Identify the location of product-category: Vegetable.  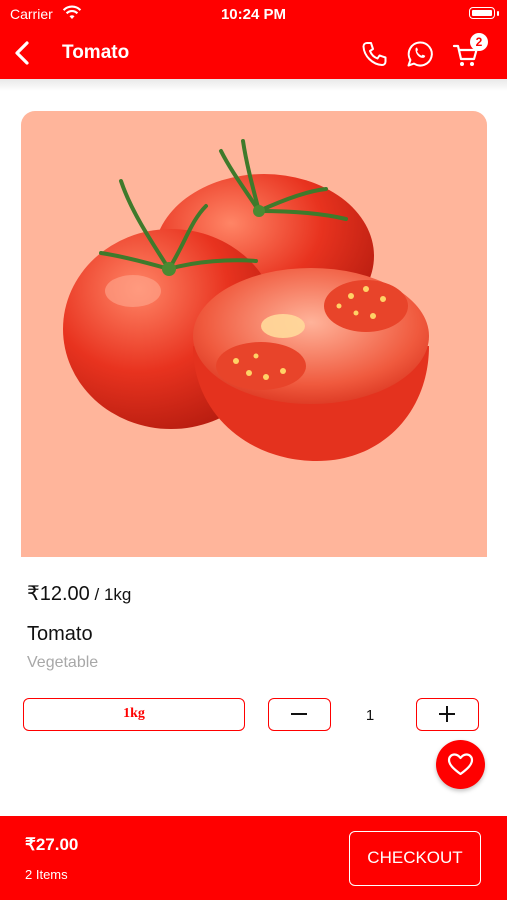
(63, 662).